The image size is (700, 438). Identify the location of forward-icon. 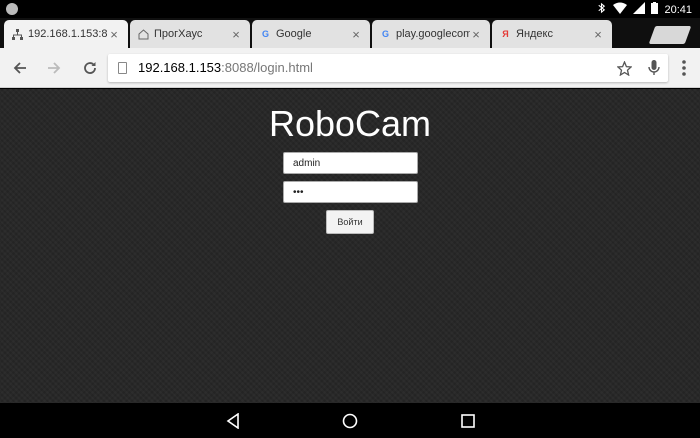
(54, 68).